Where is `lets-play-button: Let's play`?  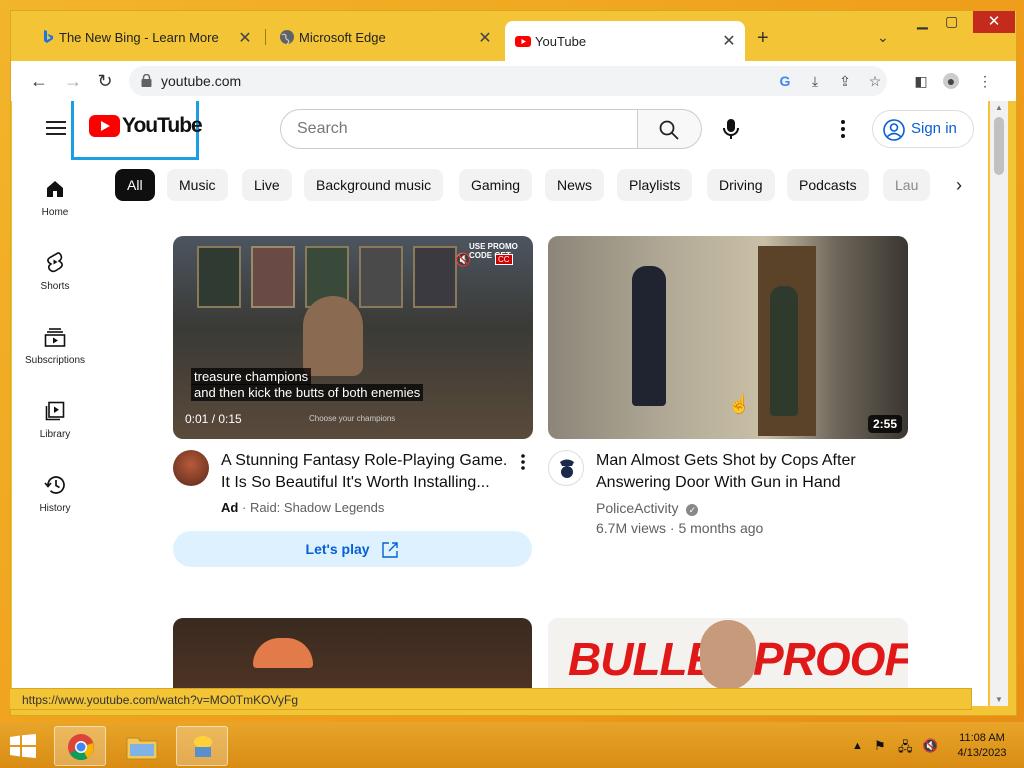 lets-play-button: Let's play is located at coordinates (352, 549).